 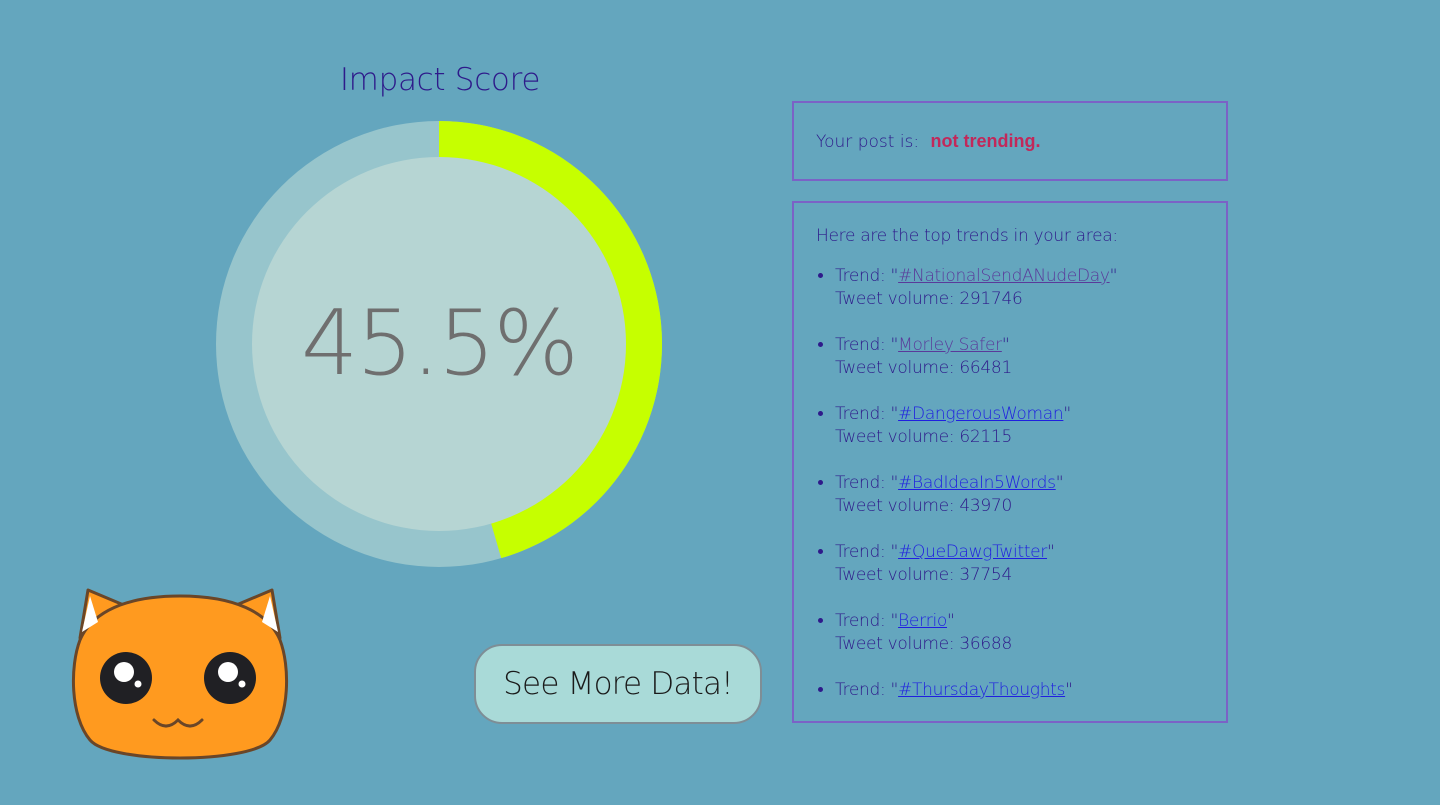 What do you see at coordinates (985, 437) in the screenshot?
I see `tweet-volume-value: 62115` at bounding box center [985, 437].